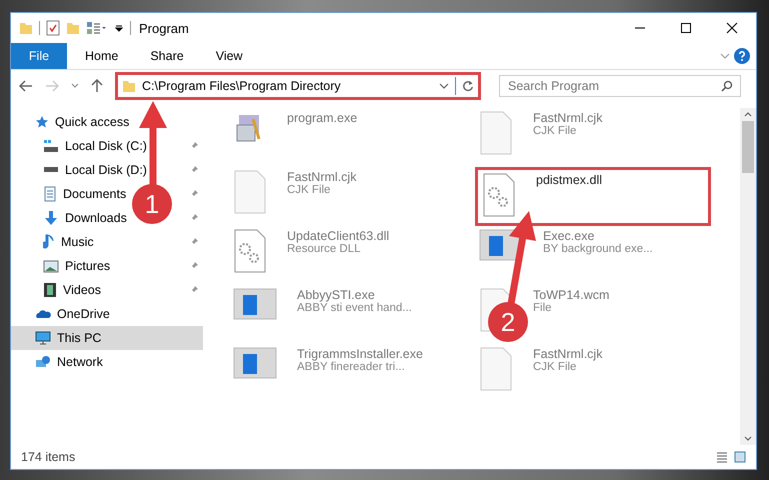  I want to click on search-icon, so click(727, 86).